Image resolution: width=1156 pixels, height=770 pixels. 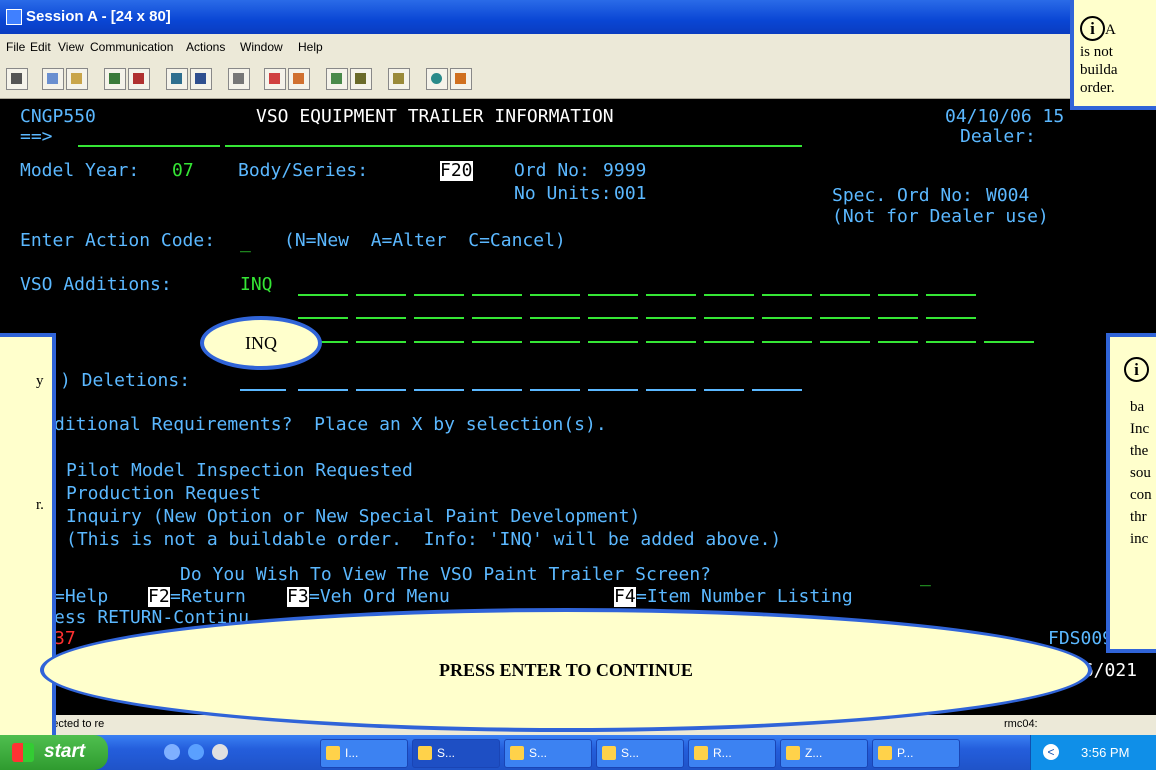 I want to click on f1-help-label: =Help, so click(x=81, y=596).